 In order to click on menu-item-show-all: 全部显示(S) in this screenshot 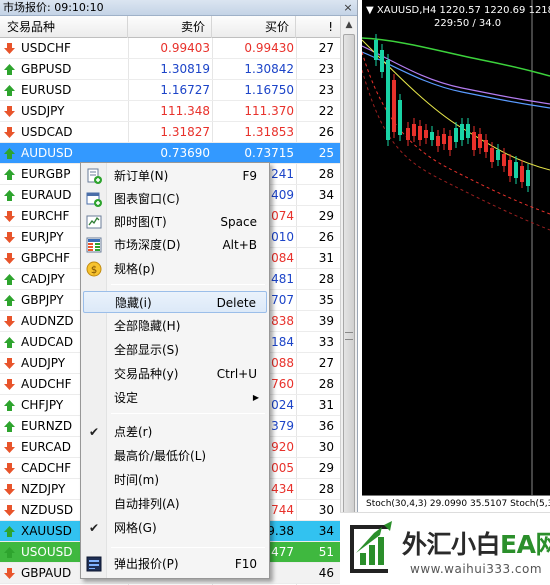, I will do `click(175, 350)`.